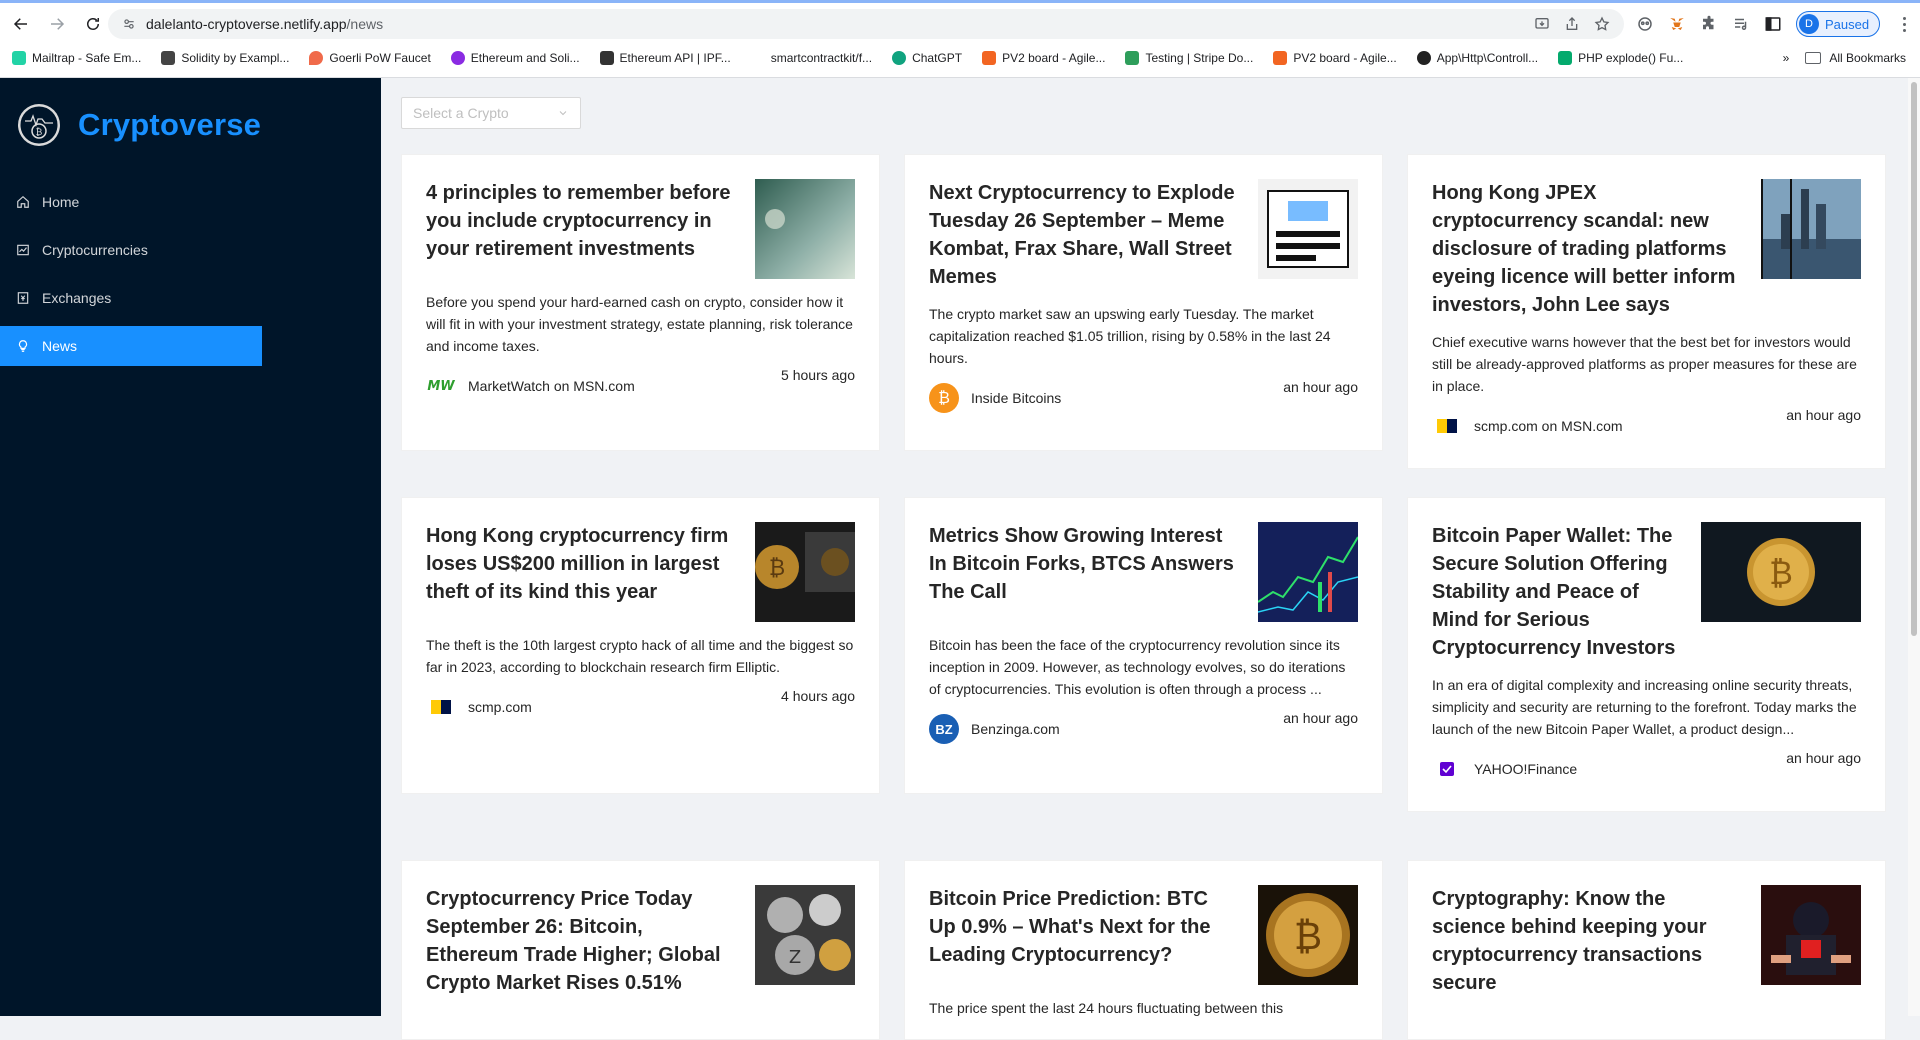  Describe the element at coordinates (461, 113) in the screenshot. I see `crypto-select-placeholder: Select a Crypto` at that location.